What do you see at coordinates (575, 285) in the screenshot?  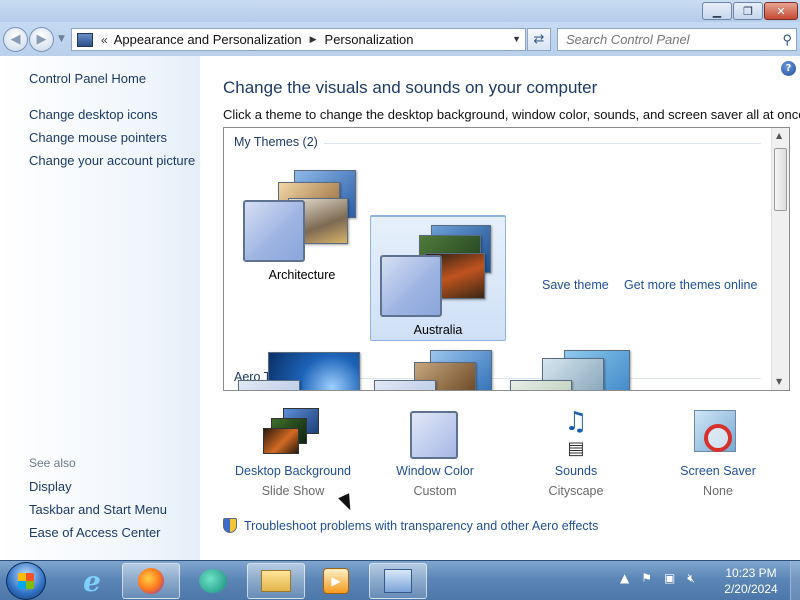 I see `save-theme-link: Save theme` at bounding box center [575, 285].